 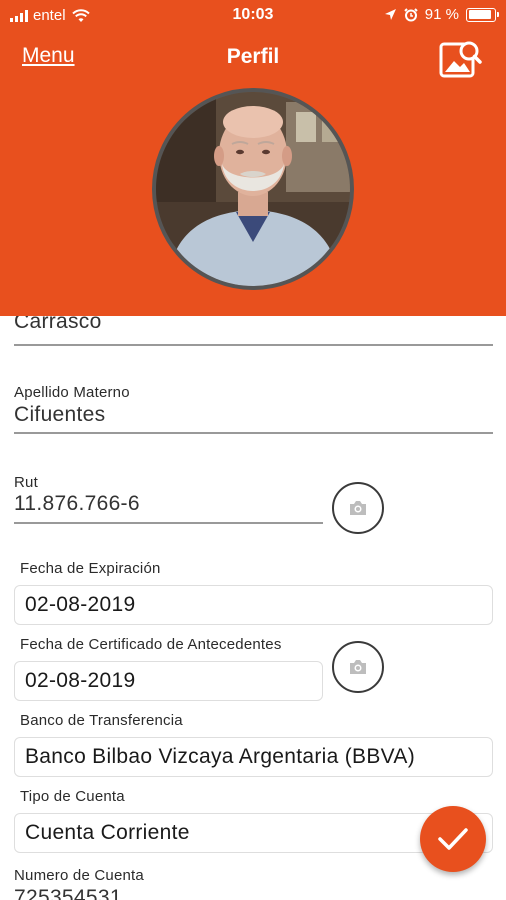 What do you see at coordinates (79, 875) in the screenshot?
I see `numero-cuenta-label: Numero de Cuenta` at bounding box center [79, 875].